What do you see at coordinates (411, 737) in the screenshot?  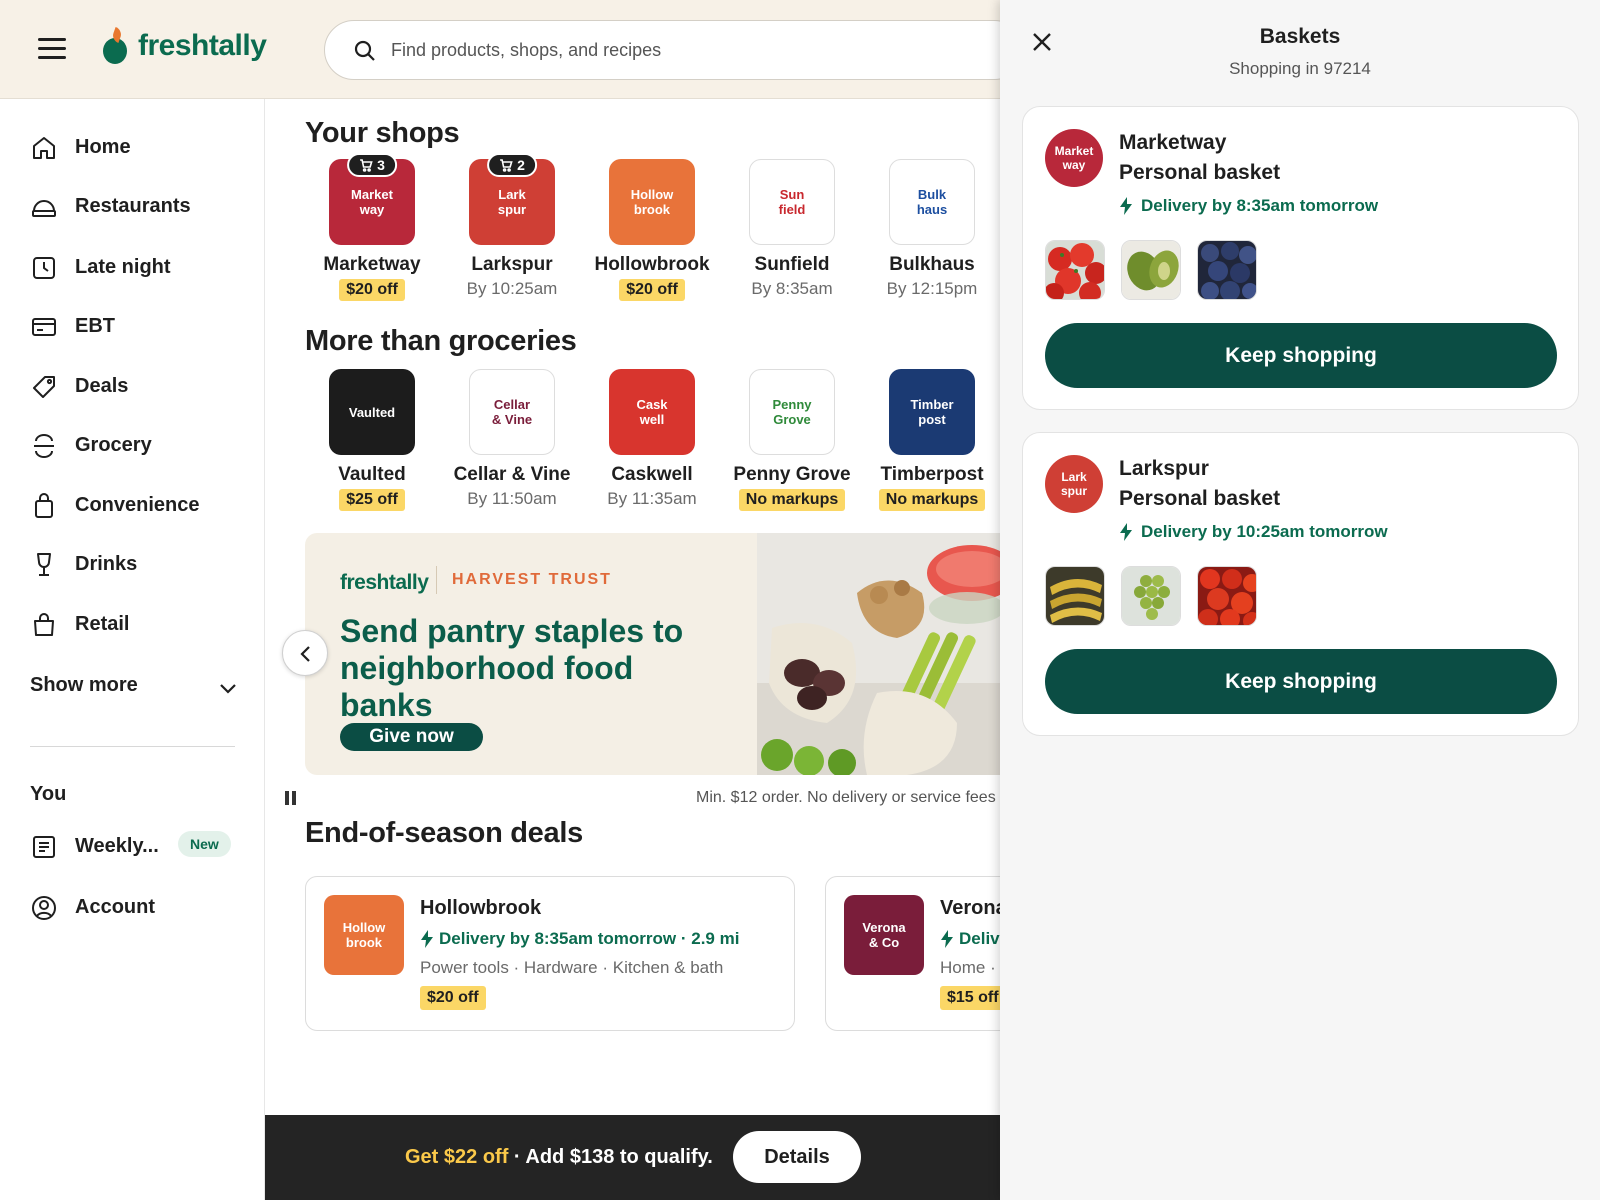 I see `give-now-button: Give now` at bounding box center [411, 737].